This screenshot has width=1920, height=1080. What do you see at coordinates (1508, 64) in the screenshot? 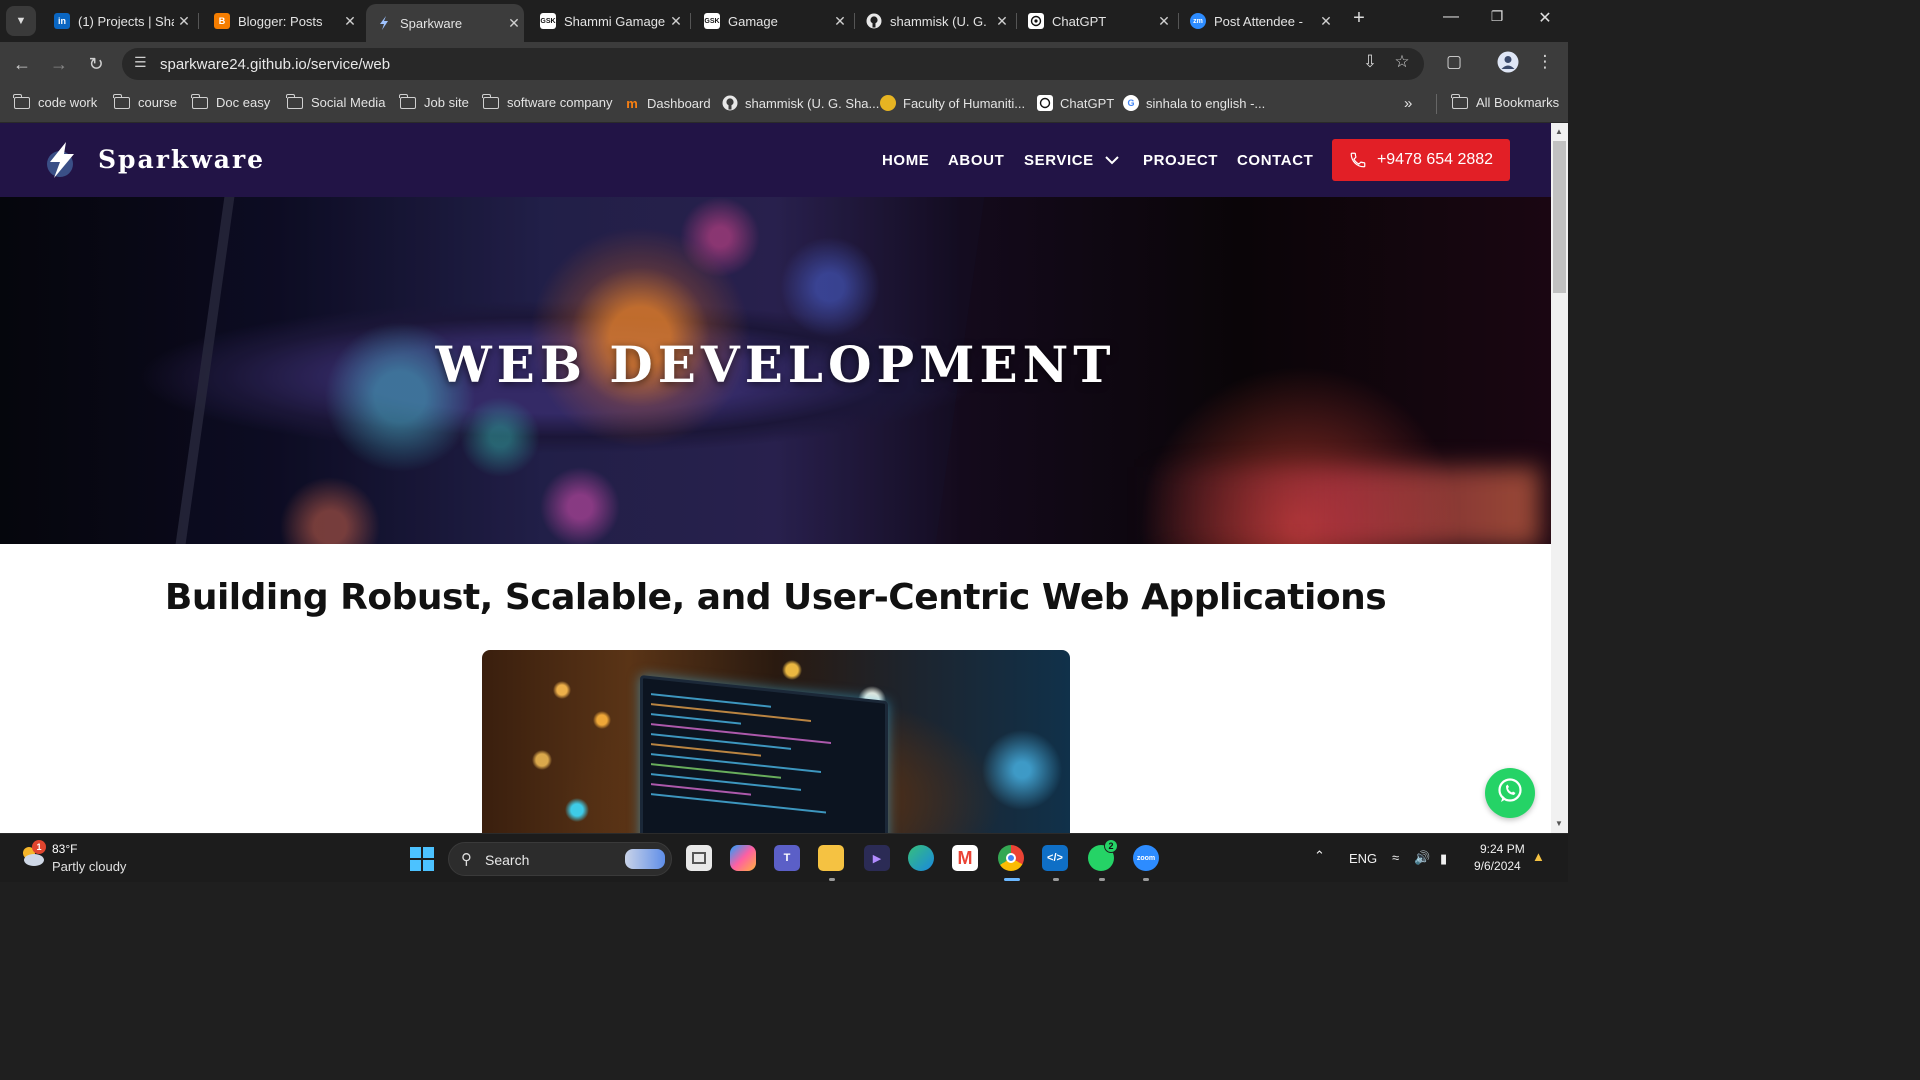
I see `profile-avatar` at bounding box center [1508, 64].